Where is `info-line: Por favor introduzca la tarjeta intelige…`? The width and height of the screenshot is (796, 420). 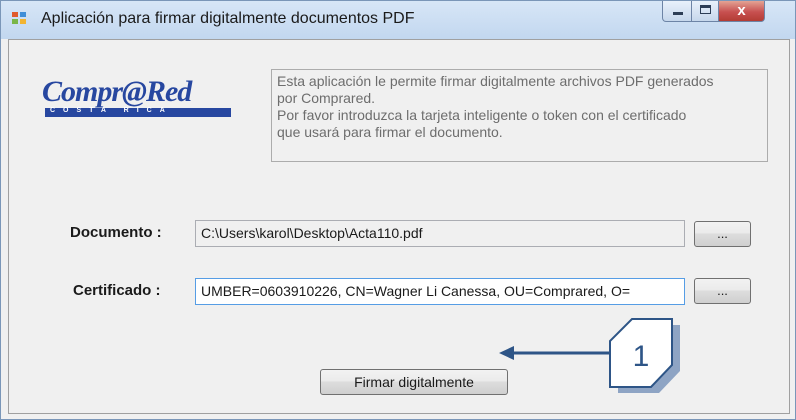
info-line: Por favor introduzca la tarjeta intelige… is located at coordinates (482, 115).